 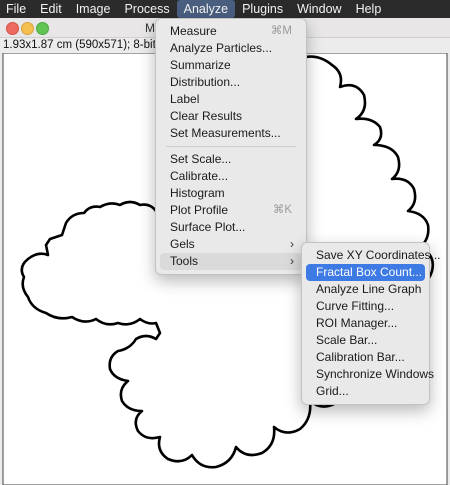 I want to click on menu-process: Process, so click(x=146, y=9).